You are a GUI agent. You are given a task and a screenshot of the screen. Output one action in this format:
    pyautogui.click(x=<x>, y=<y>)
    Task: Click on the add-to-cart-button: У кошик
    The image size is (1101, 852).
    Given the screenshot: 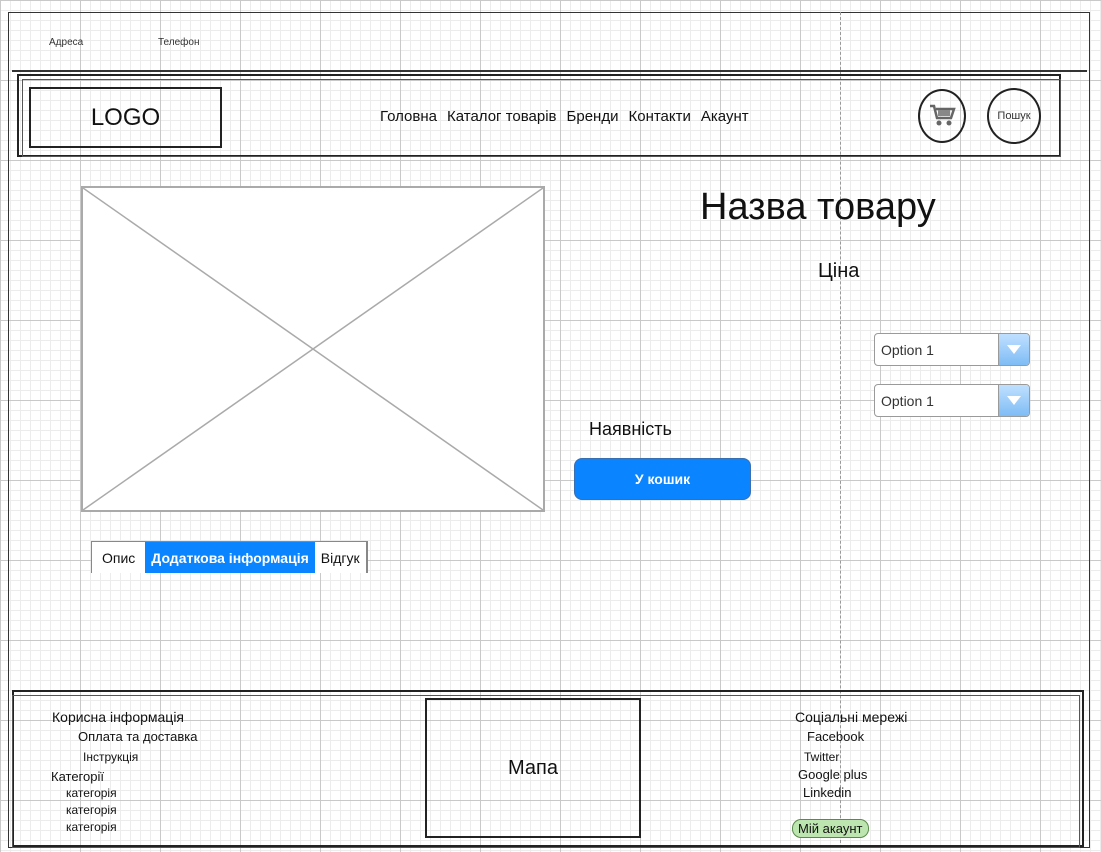 What is the action you would take?
    pyautogui.click(x=662, y=479)
    